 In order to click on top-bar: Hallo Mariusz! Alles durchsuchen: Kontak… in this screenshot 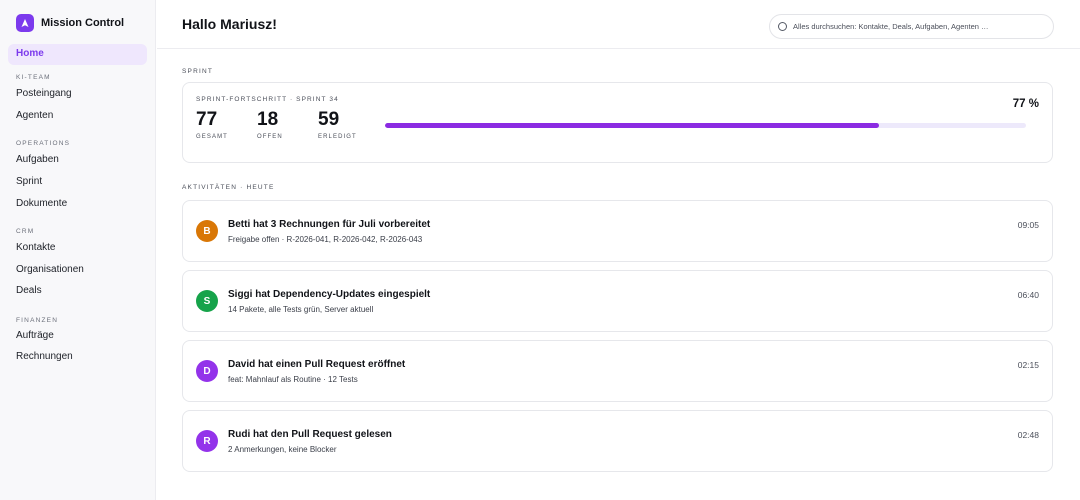, I will do `click(618, 24)`.